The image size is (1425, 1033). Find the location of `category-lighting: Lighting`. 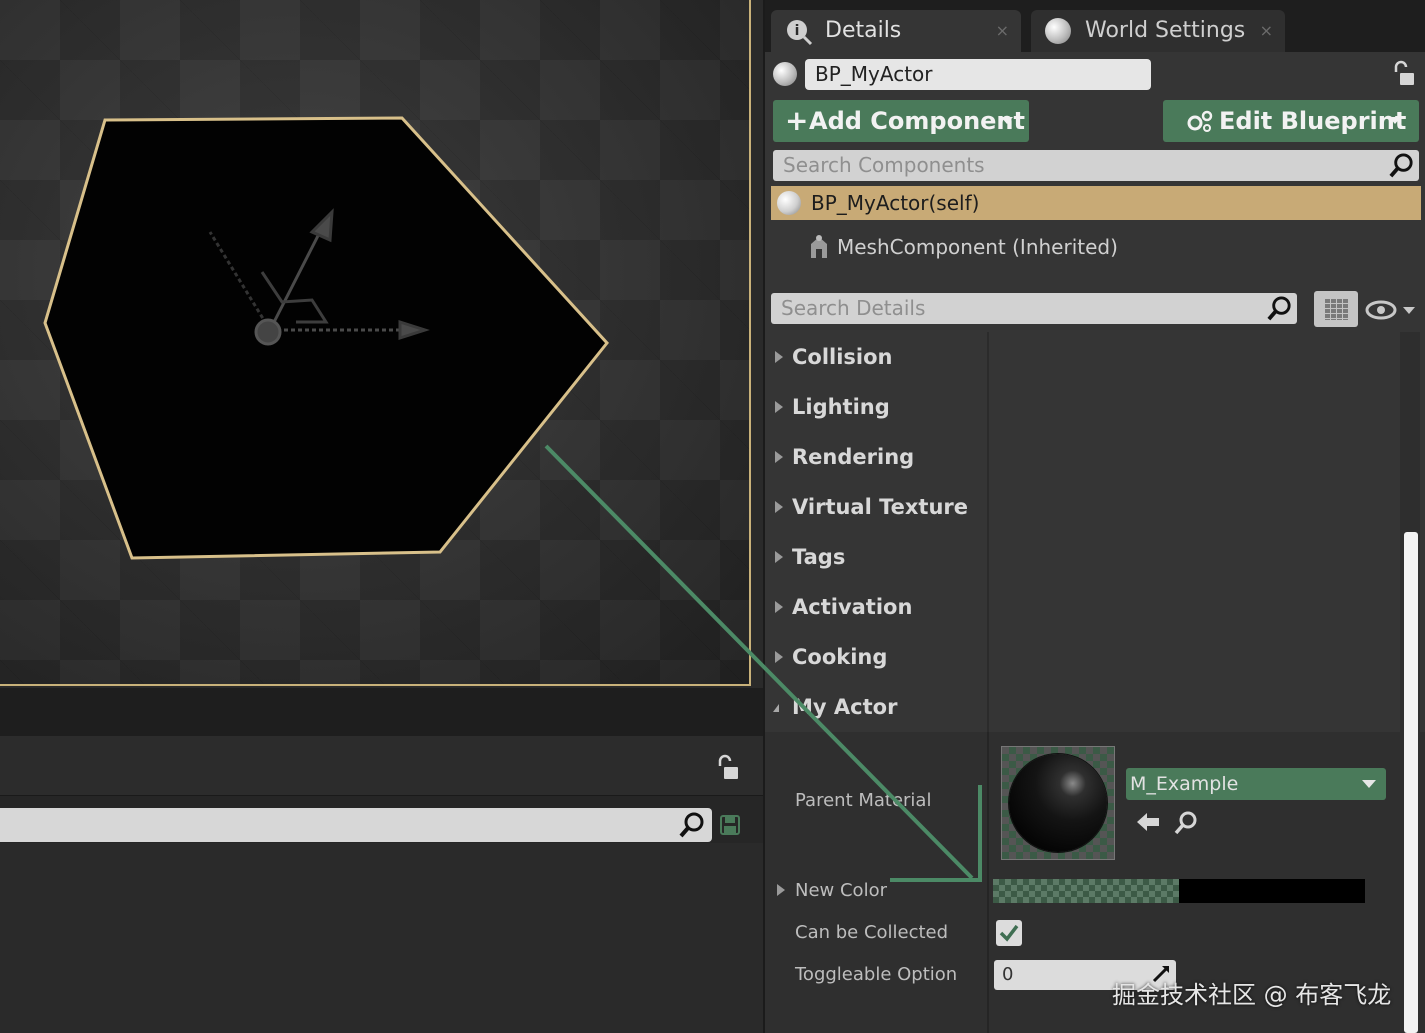

category-lighting: Lighting is located at coordinates (876, 407).